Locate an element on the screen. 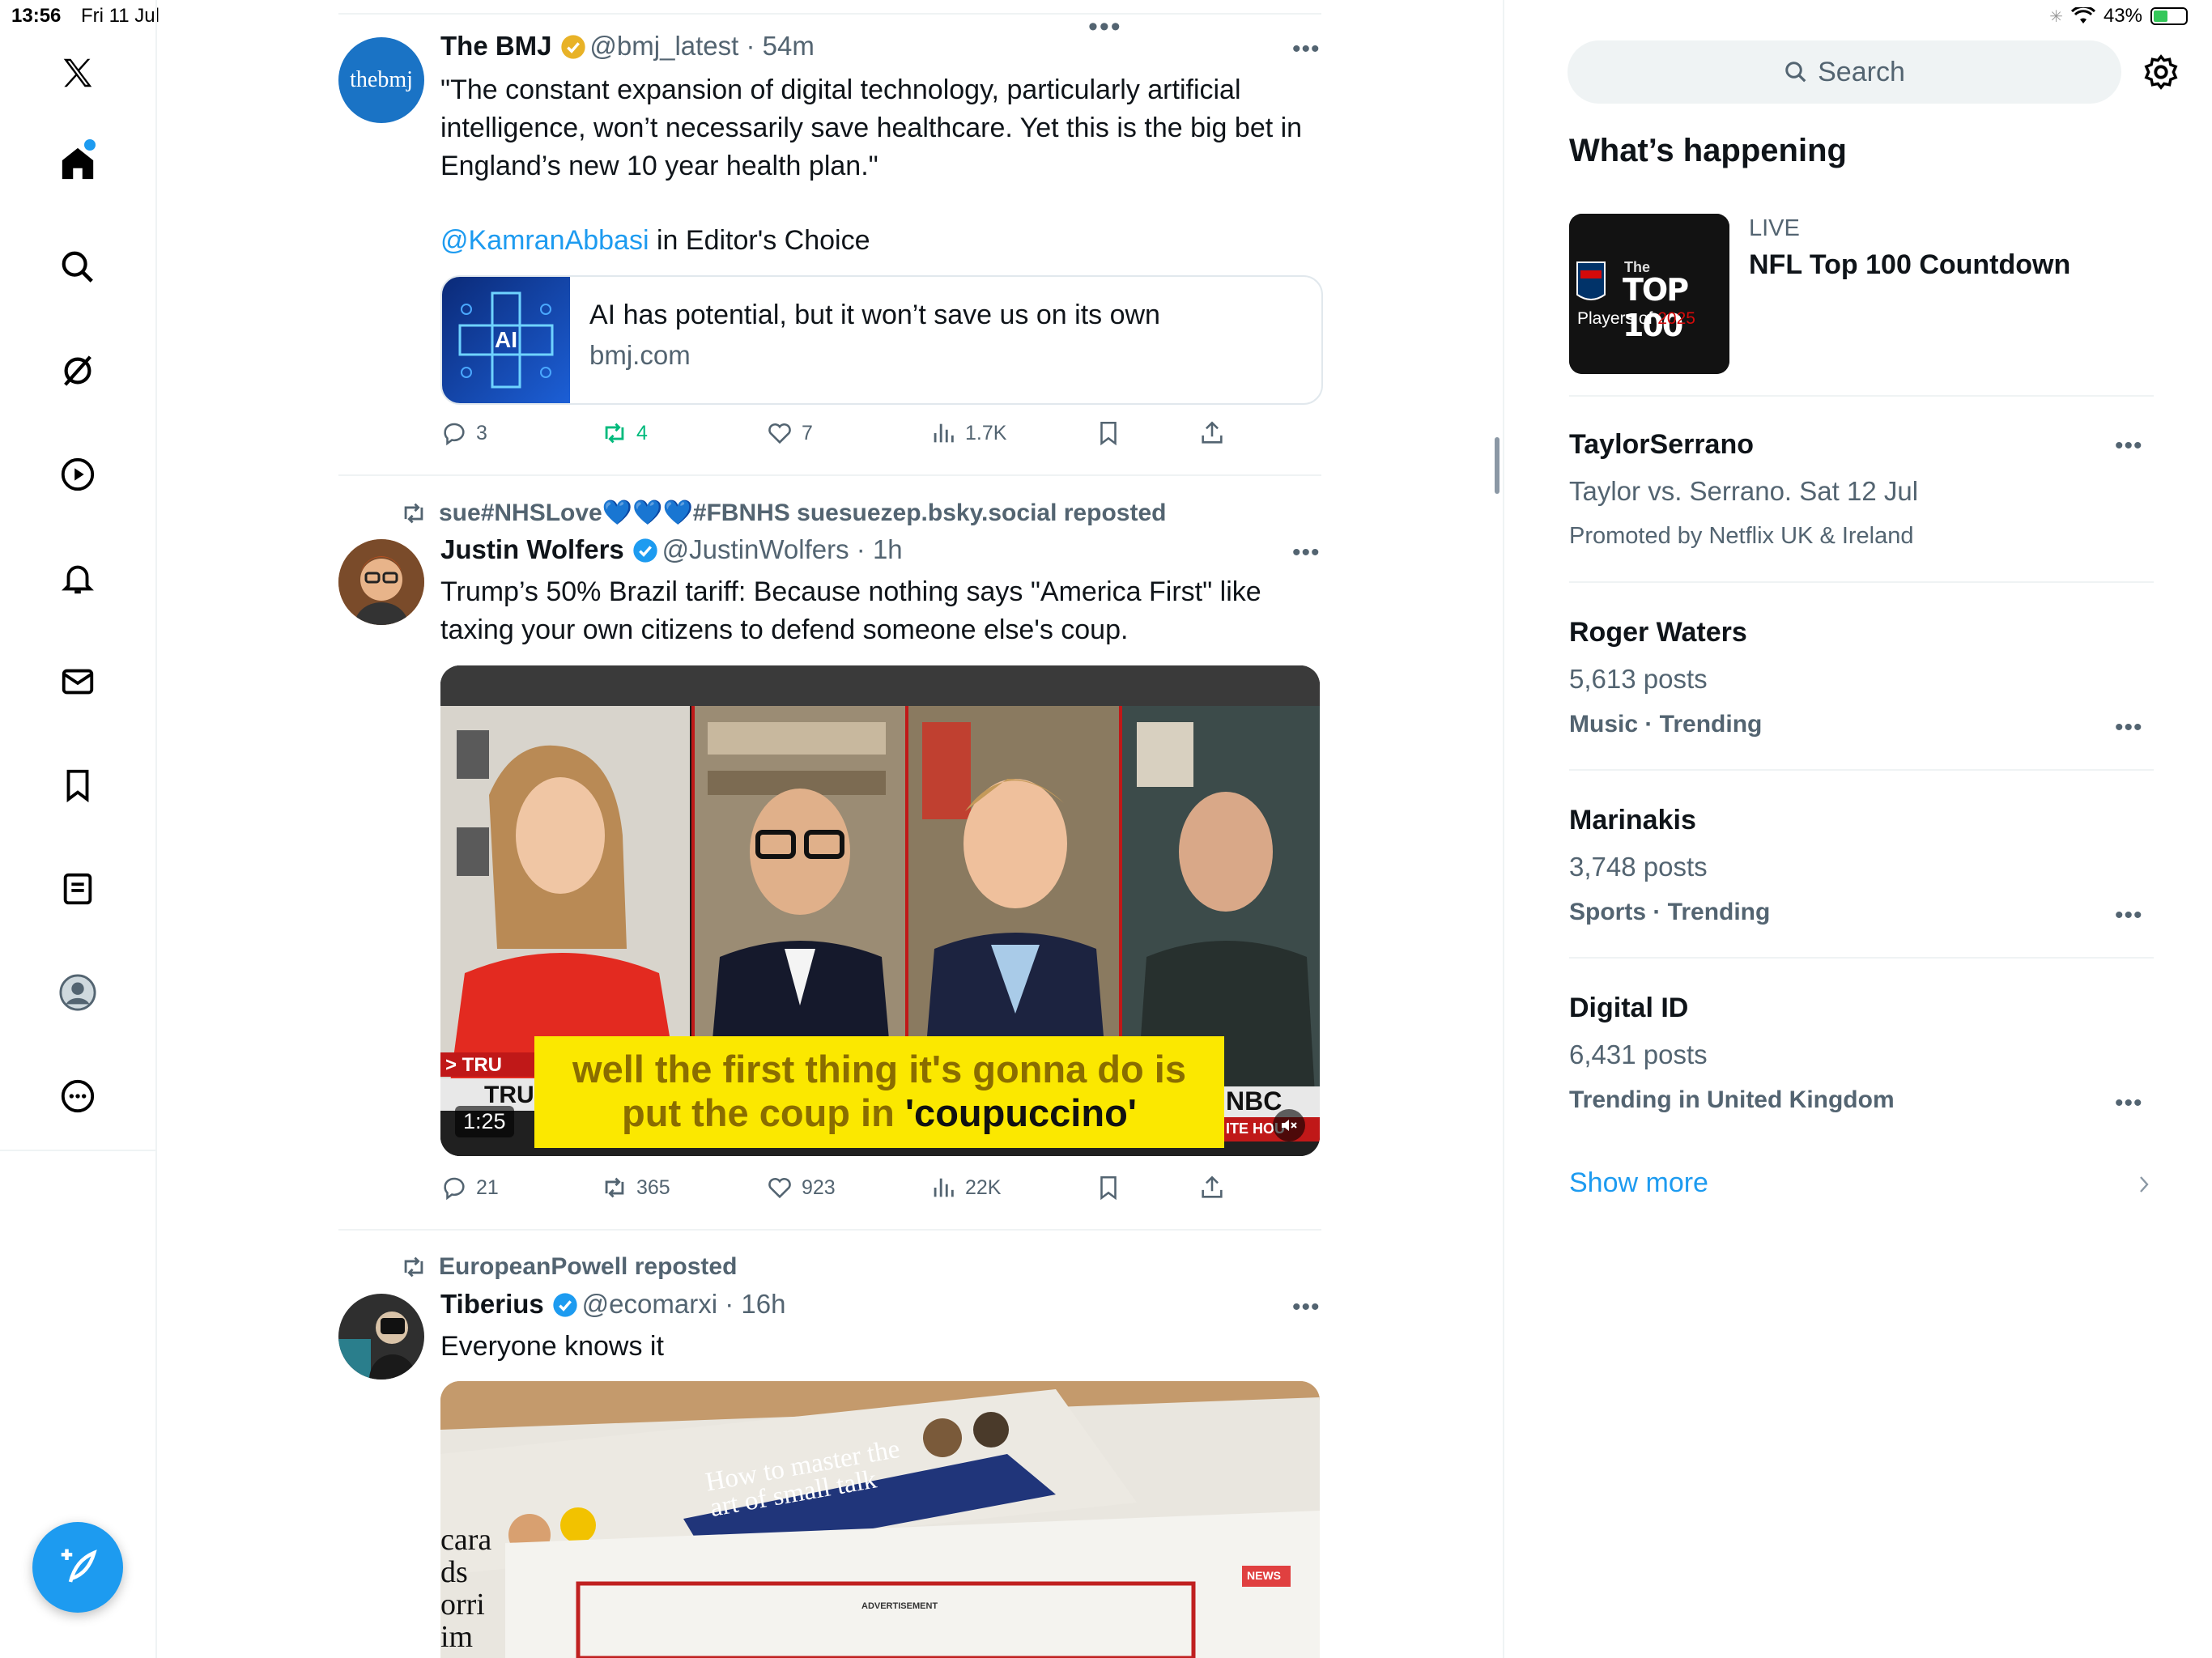  tweet-time: 16h is located at coordinates (763, 1304).